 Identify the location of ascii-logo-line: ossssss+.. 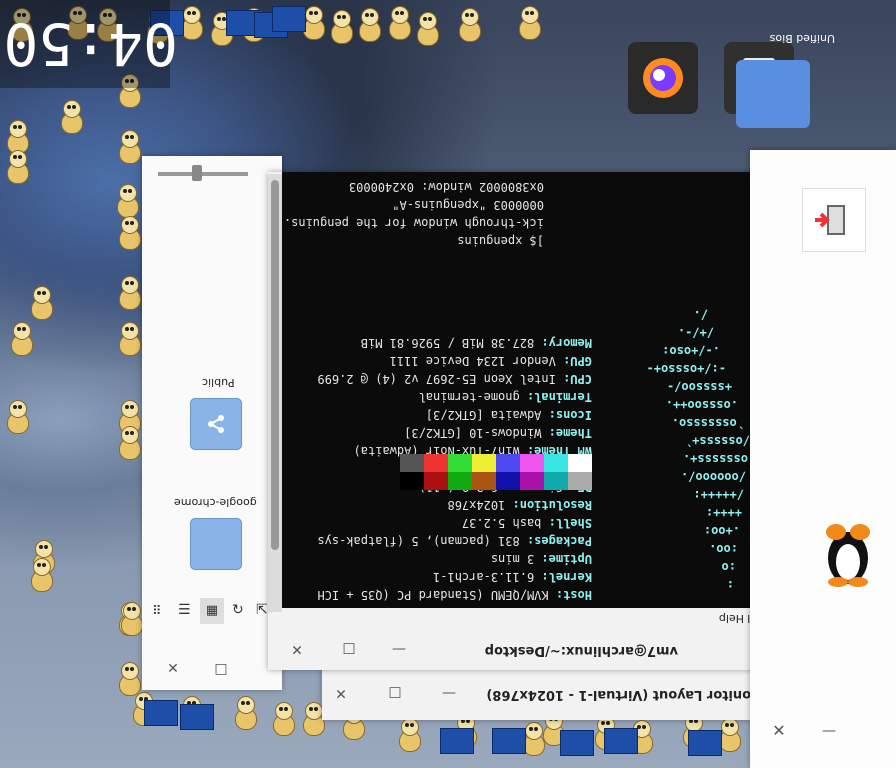
(715, 459).